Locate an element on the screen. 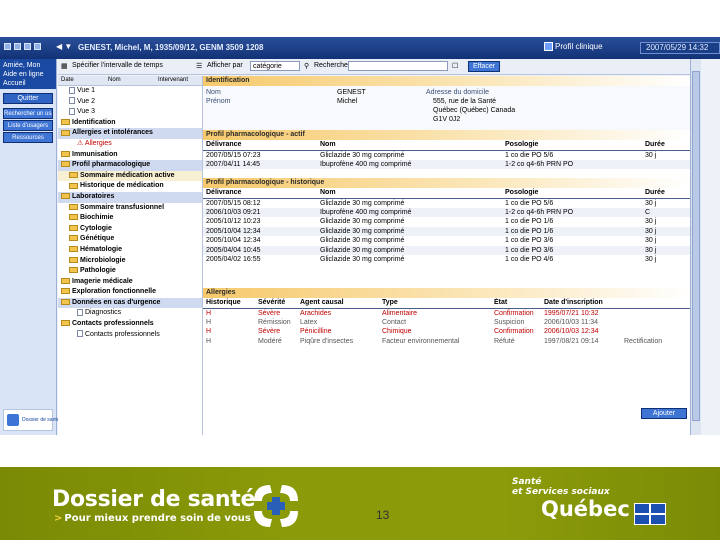 The height and width of the screenshot is (540, 720). tree-node: Biochimie is located at coordinates (130, 218).